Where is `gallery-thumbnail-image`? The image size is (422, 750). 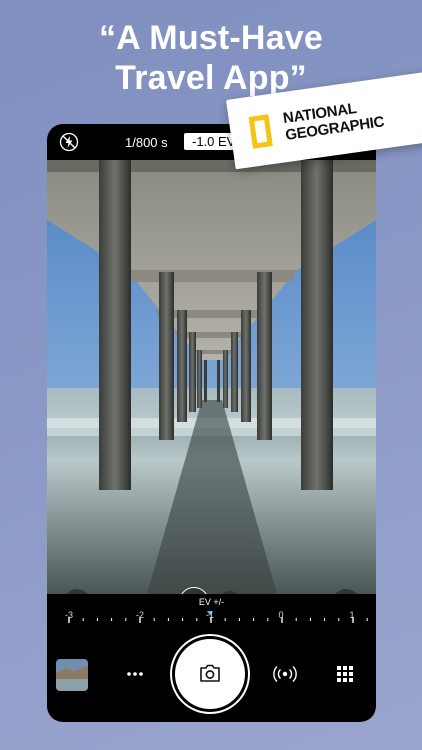 gallery-thumbnail-image is located at coordinates (72, 675).